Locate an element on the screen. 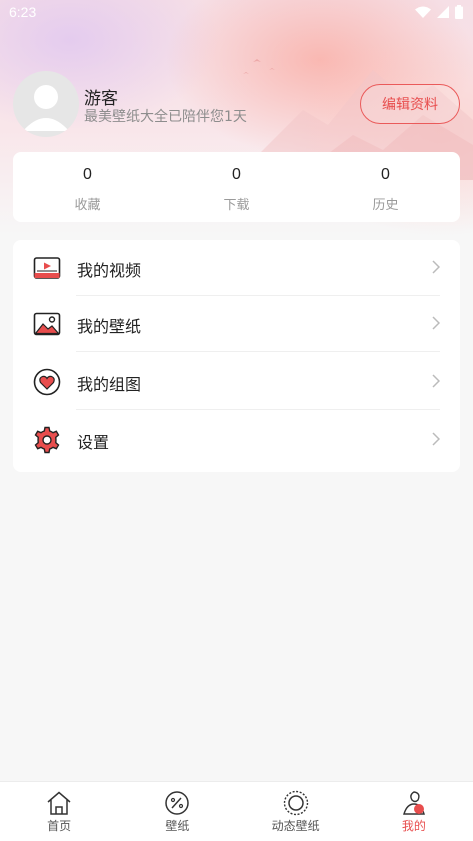  menu-label: 我的组图 is located at coordinates (109, 384).